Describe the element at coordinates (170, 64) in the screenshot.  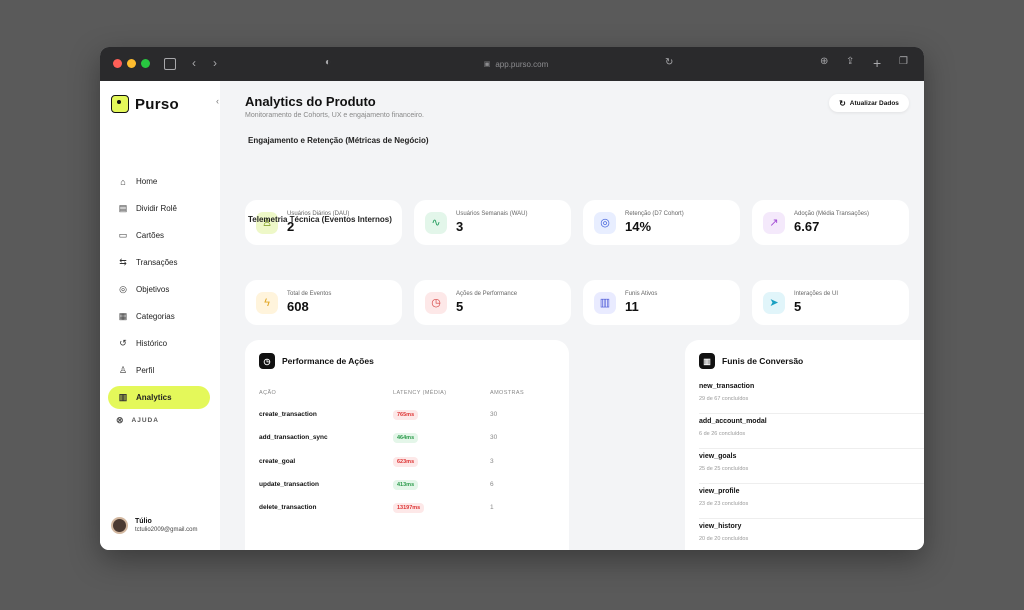
I see `sidebar-toggle-icon` at that location.